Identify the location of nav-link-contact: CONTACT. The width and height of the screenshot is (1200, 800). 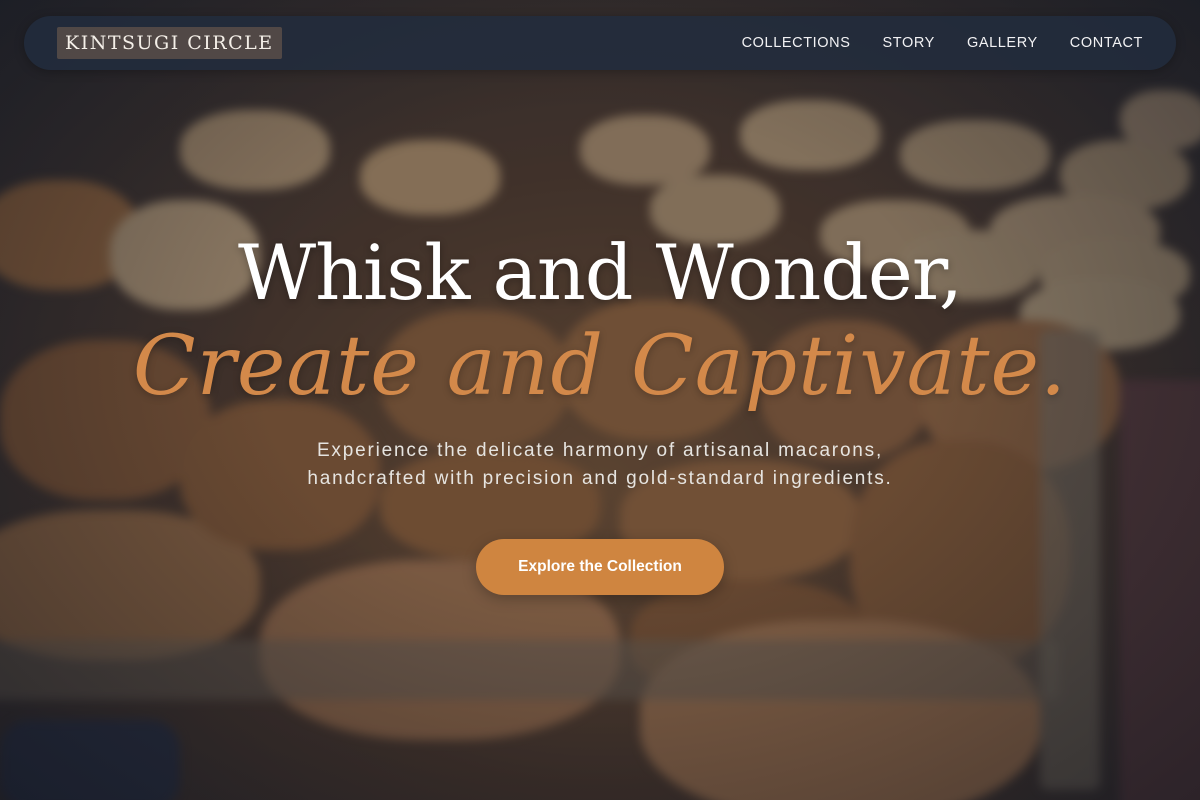
(1106, 43).